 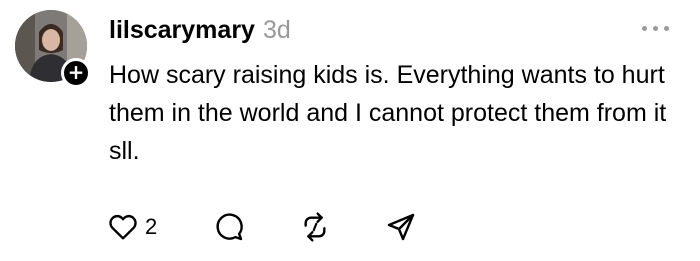 I want to click on share-icon, so click(x=401, y=227).